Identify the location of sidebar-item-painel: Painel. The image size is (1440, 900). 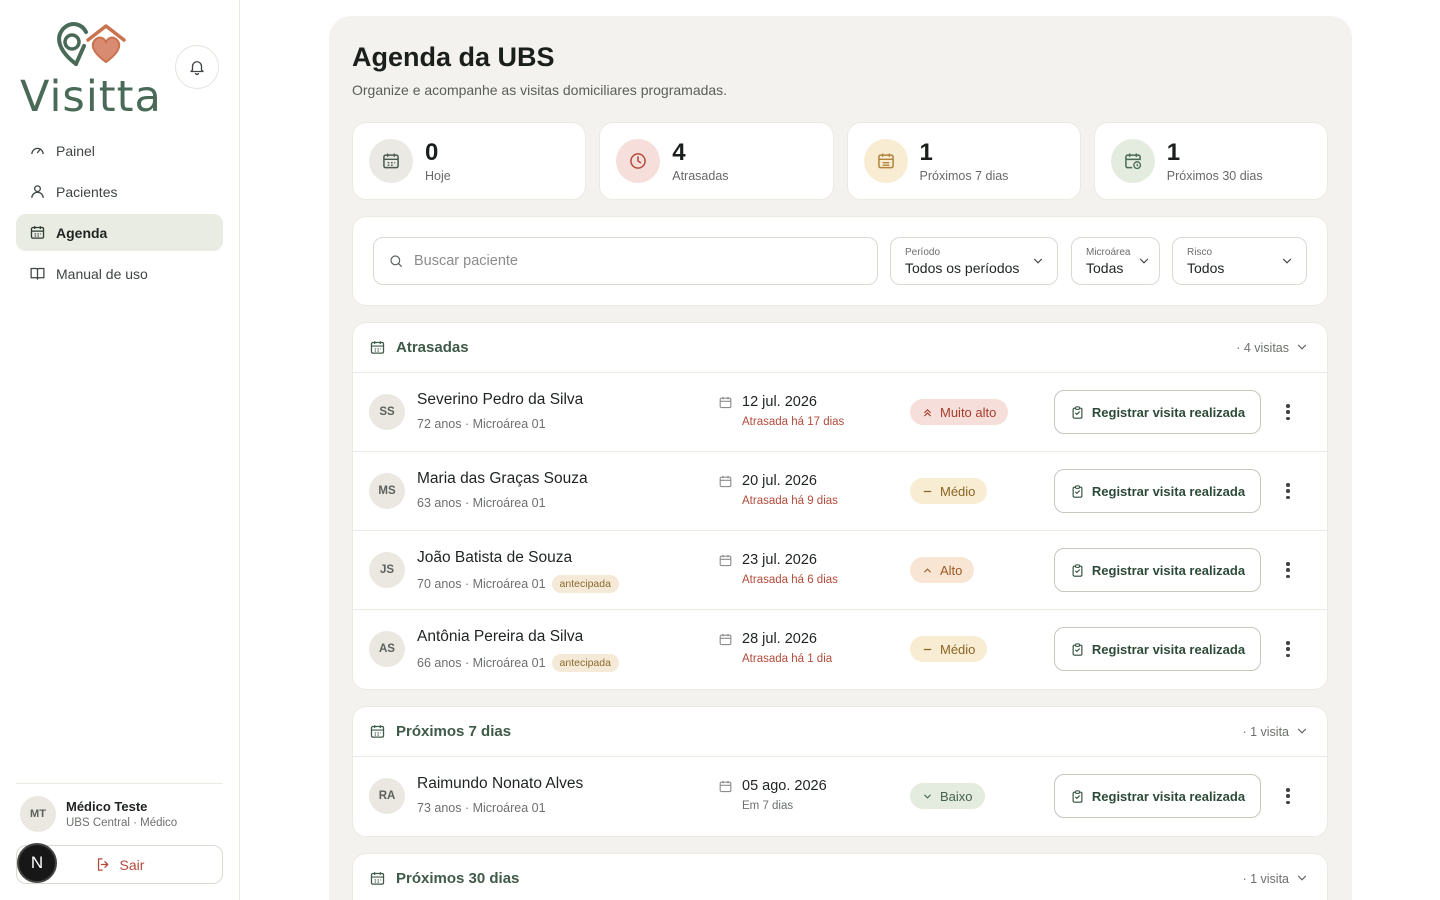
(119, 150).